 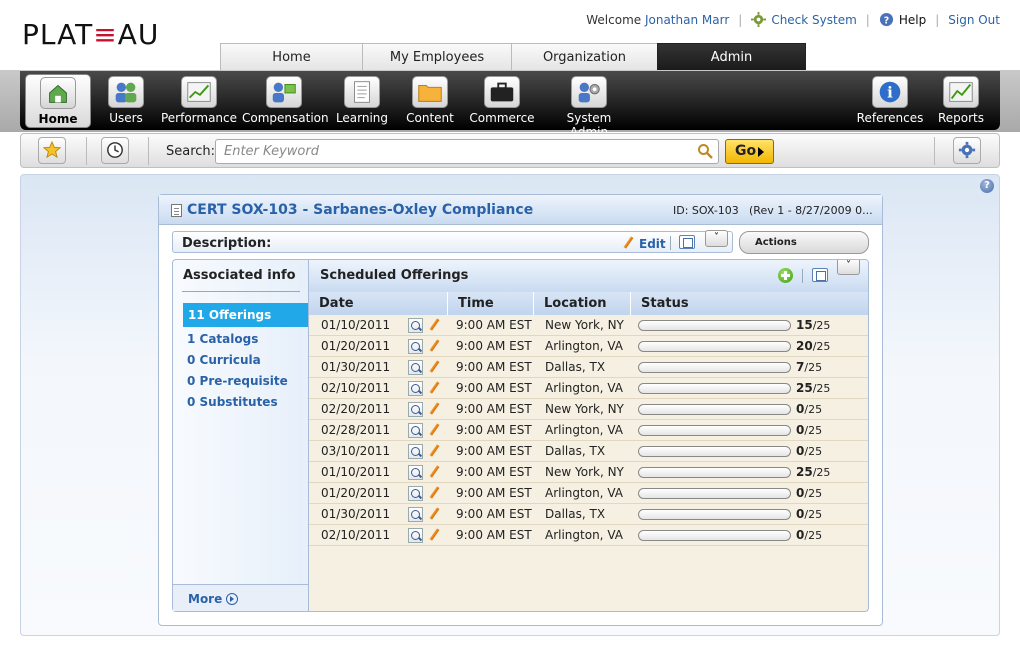 I want to click on offering-location: Arlington, VA, so click(x=584, y=388).